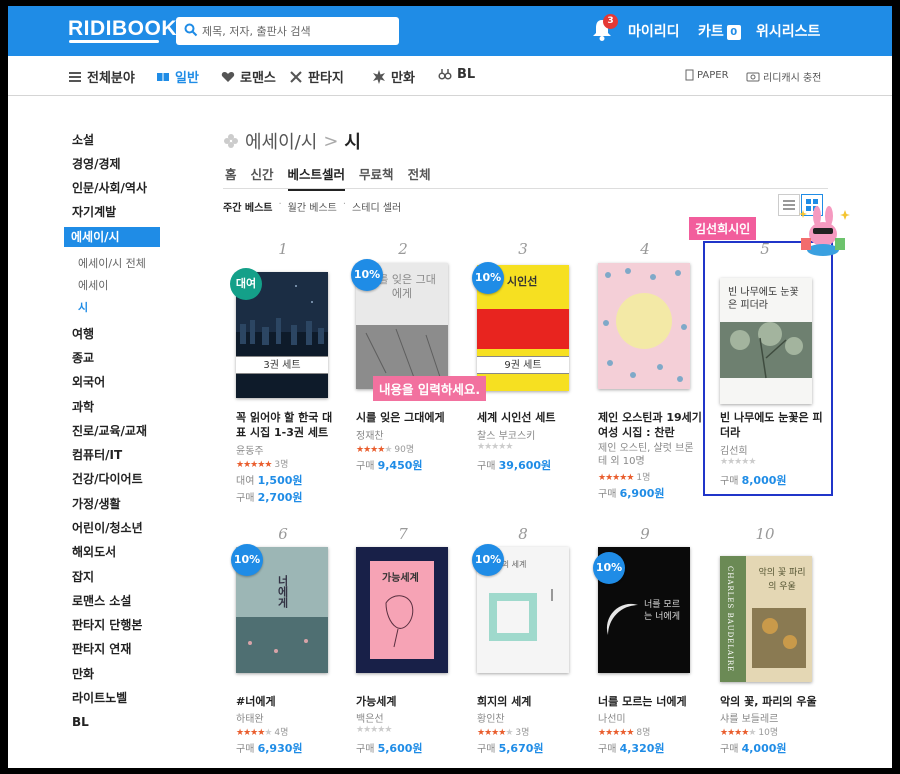 The width and height of the screenshot is (900, 774). Describe the element at coordinates (408, 701) in the screenshot. I see `book-title: 가능세계` at that location.